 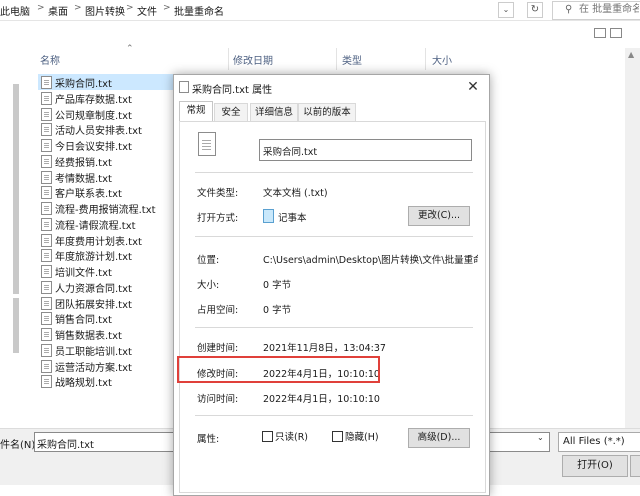 I want to click on search-box: ⚲, so click(x=596, y=10).